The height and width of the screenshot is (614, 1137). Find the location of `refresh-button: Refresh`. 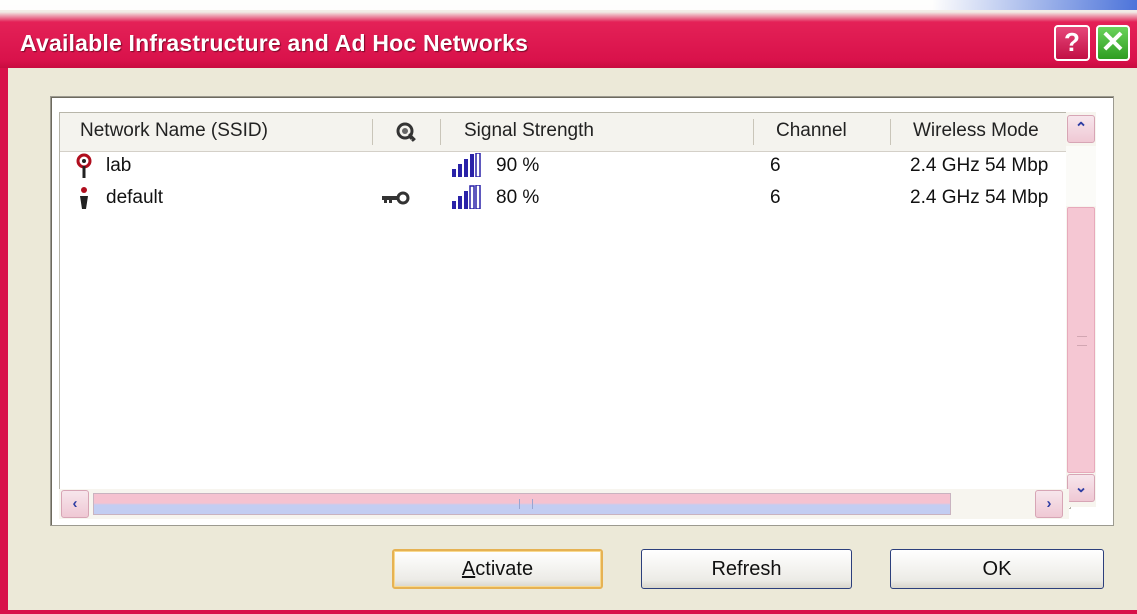

refresh-button: Refresh is located at coordinates (746, 569).